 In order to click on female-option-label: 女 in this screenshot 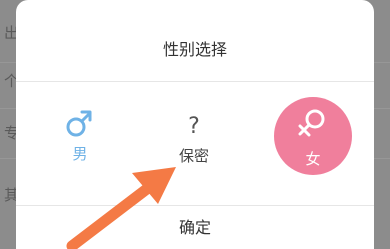, I will do `click(313, 159)`.